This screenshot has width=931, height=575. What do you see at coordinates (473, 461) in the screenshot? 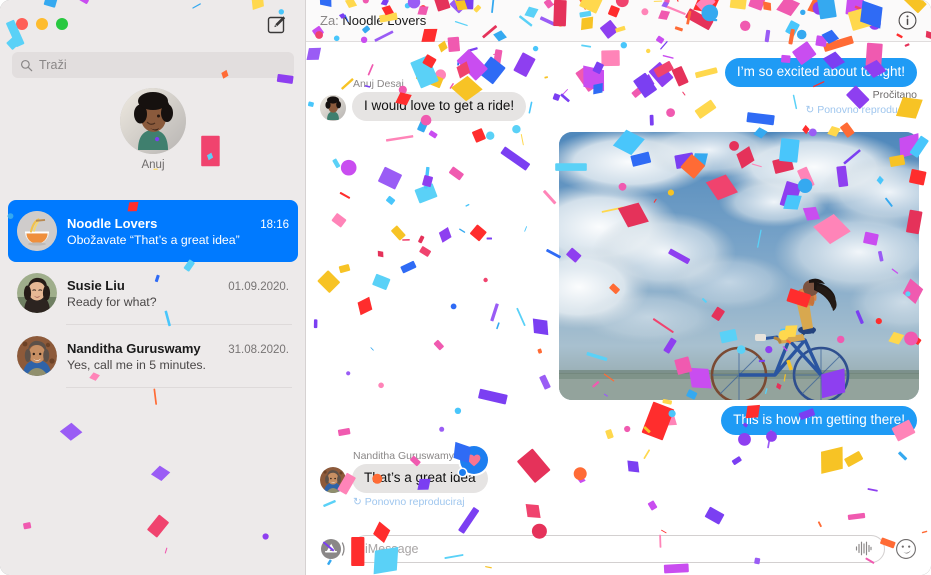
I see `heart-tapback` at bounding box center [473, 461].